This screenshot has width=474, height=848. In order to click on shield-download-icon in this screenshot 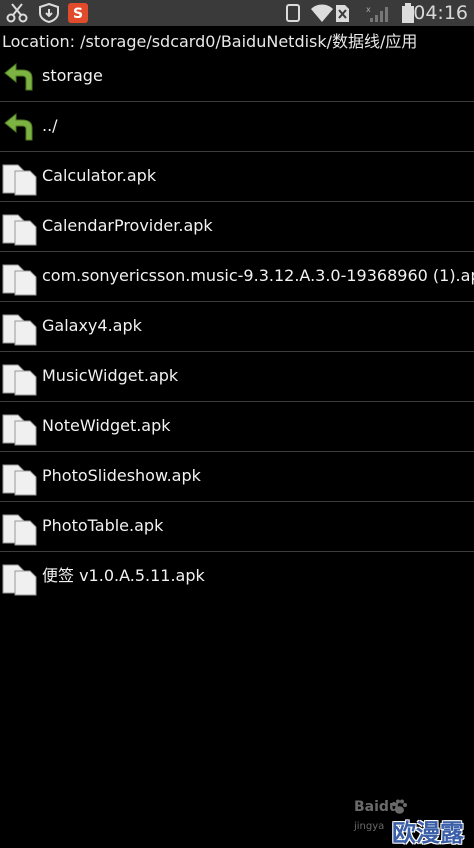, I will do `click(49, 13)`.